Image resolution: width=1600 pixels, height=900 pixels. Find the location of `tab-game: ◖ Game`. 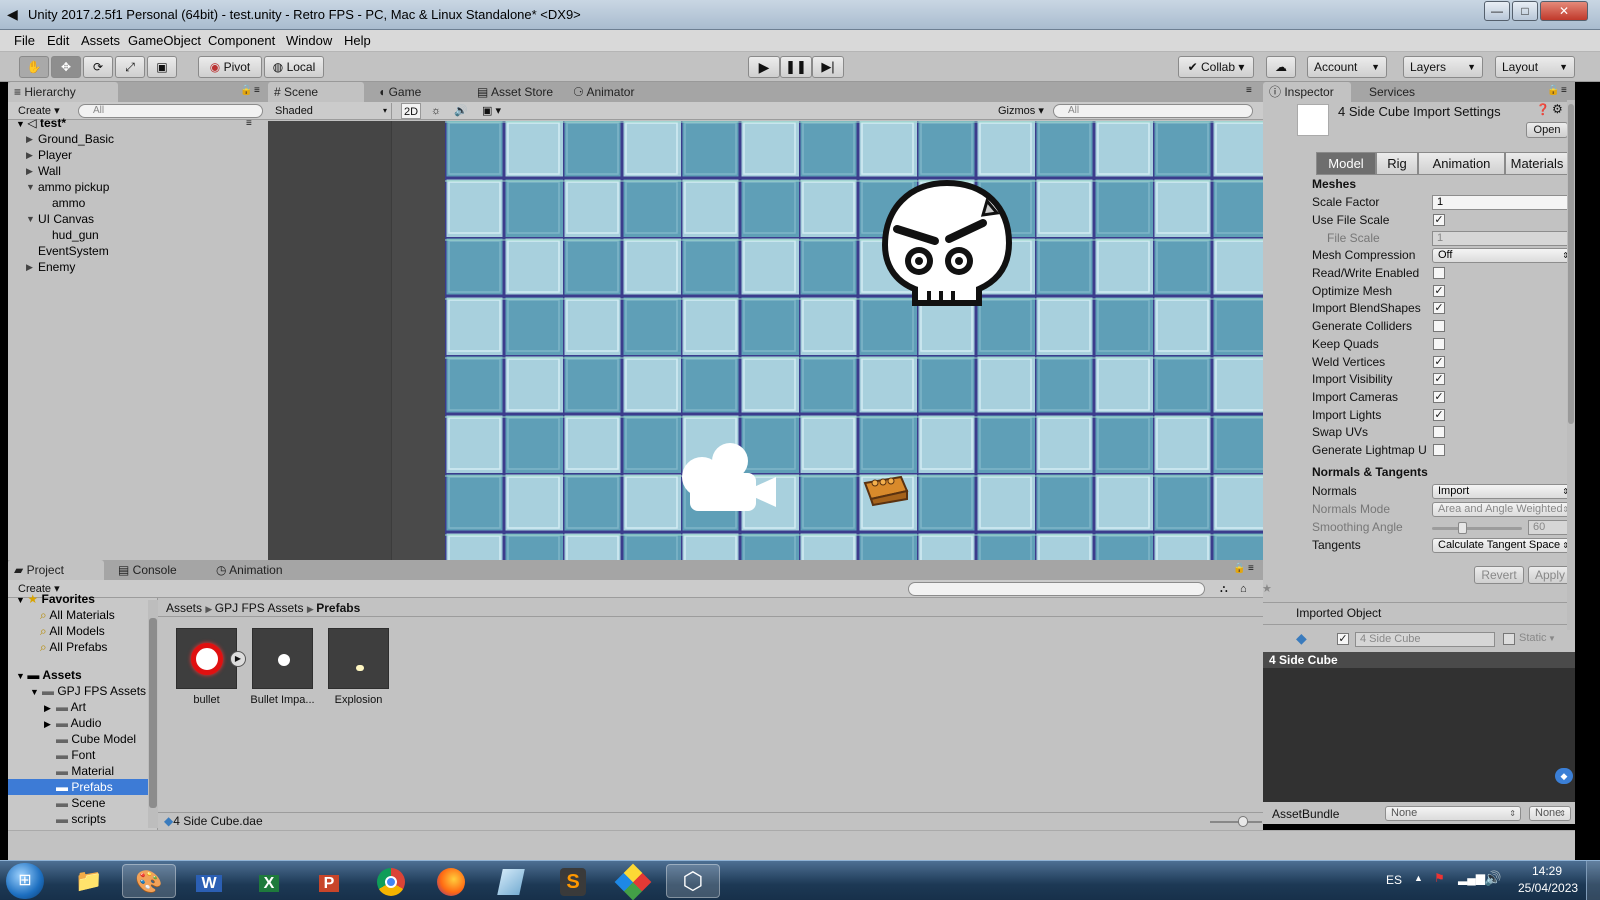

tab-game: ◖ Game is located at coordinates (412, 92).